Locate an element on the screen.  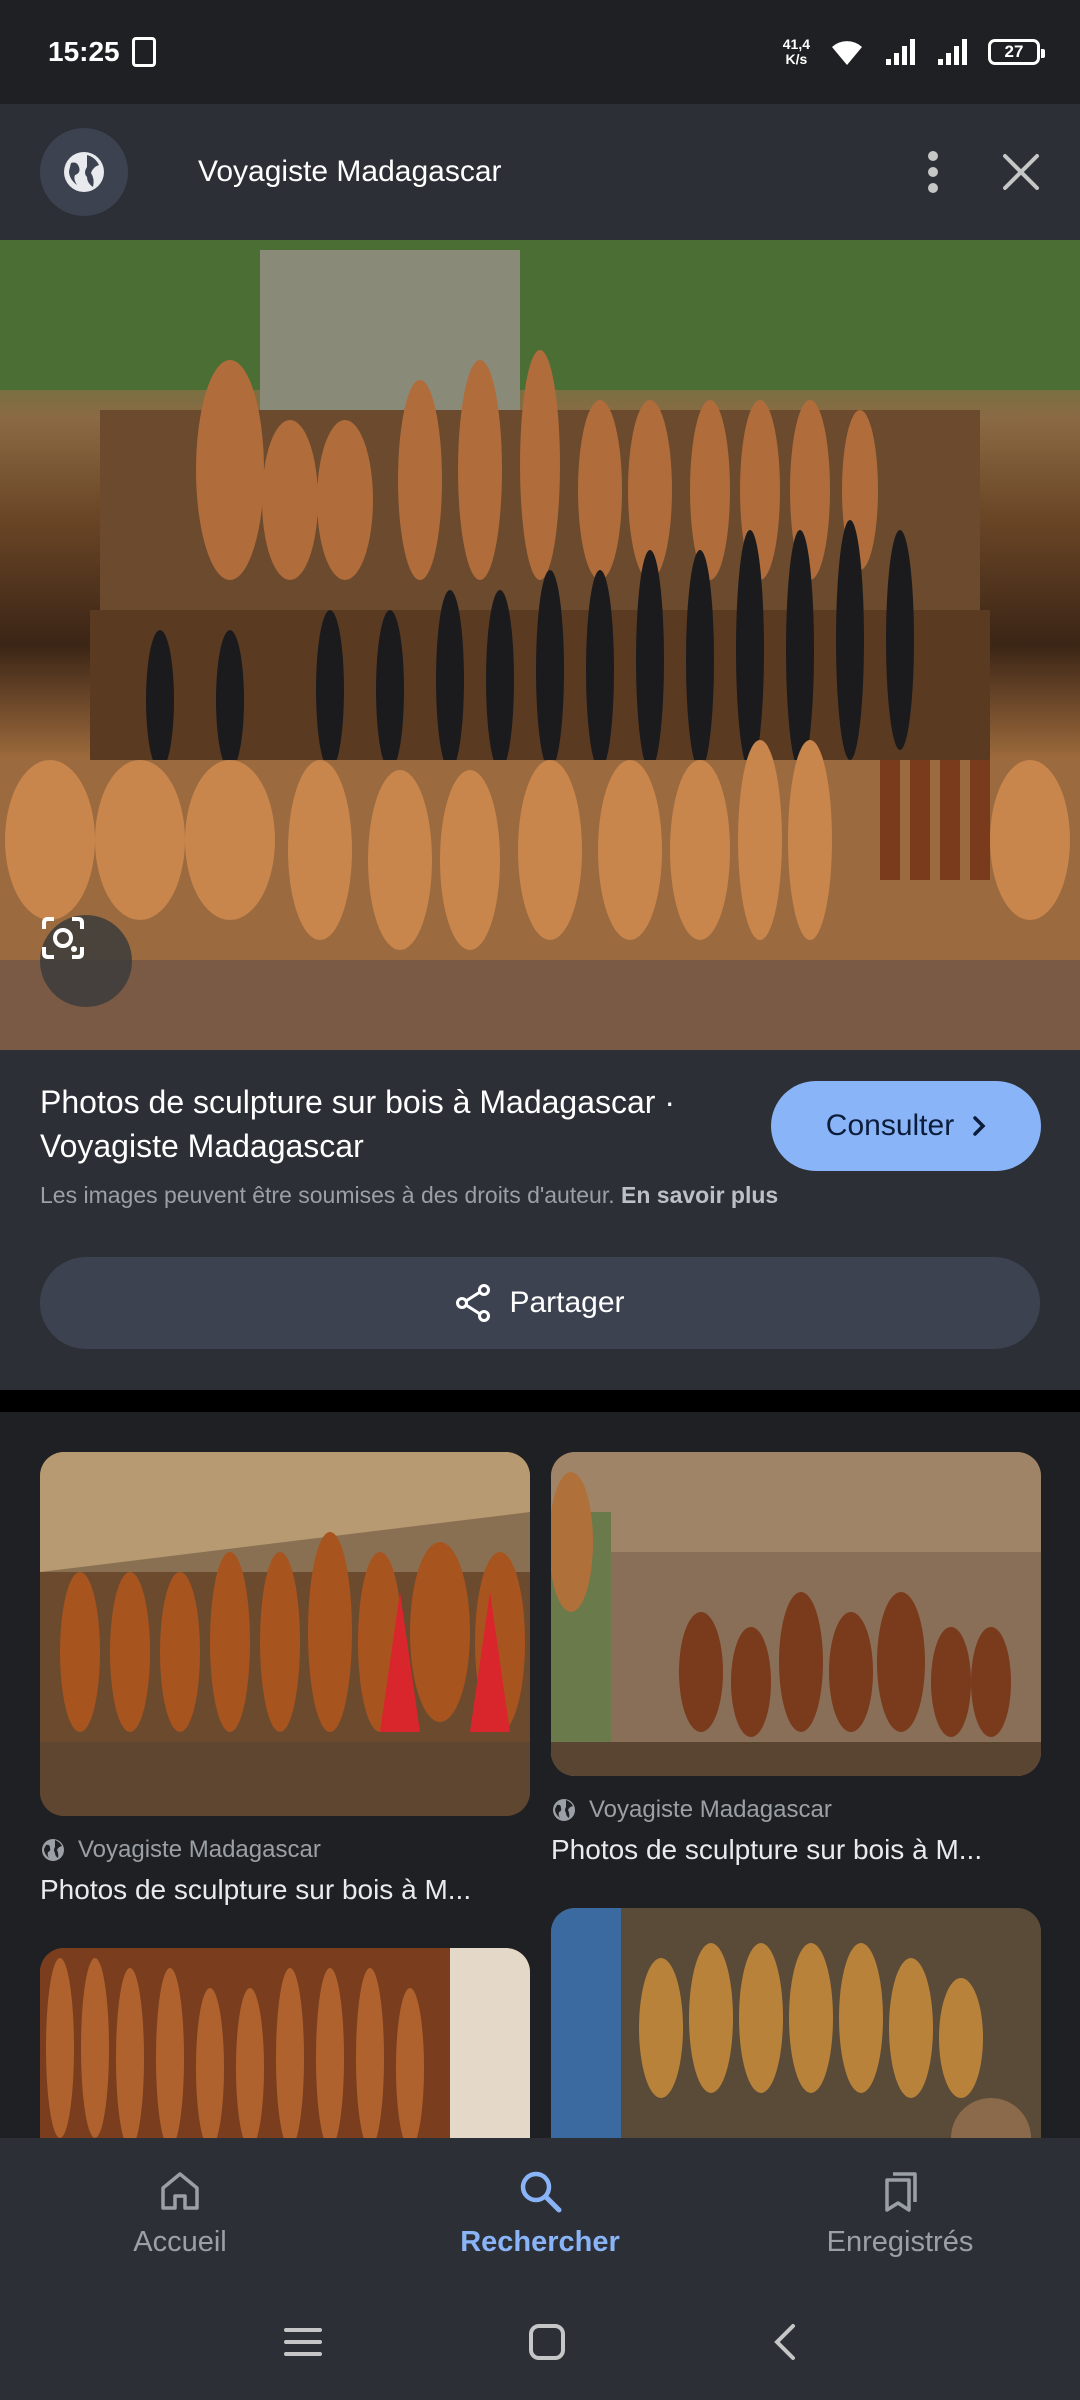
nav-search-label: Rechercher is located at coordinates (540, 2241).